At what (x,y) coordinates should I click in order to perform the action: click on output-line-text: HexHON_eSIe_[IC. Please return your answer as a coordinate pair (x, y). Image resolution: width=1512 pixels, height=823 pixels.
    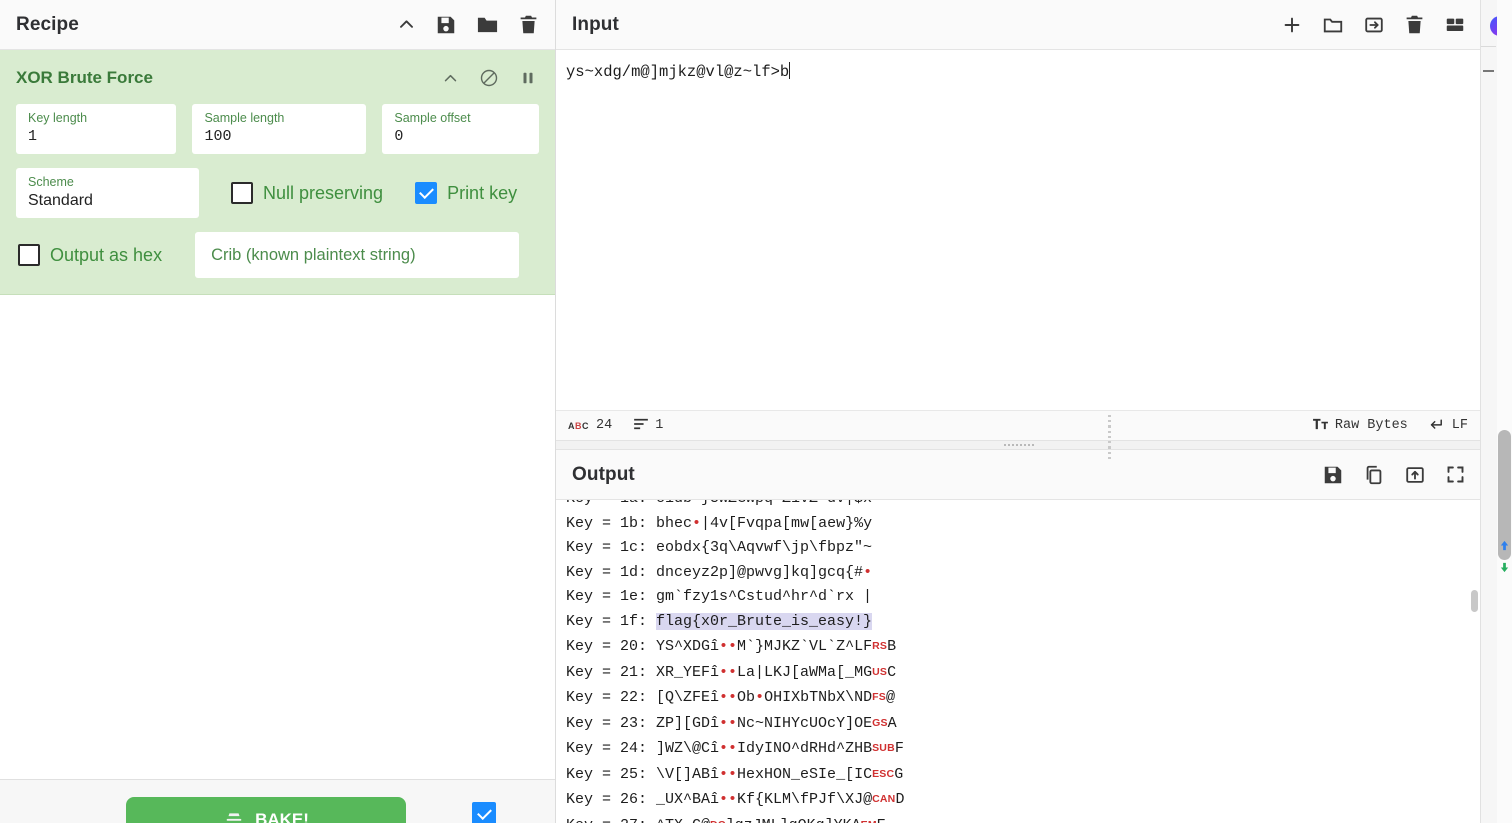
    Looking at the image, I should click on (805, 774).